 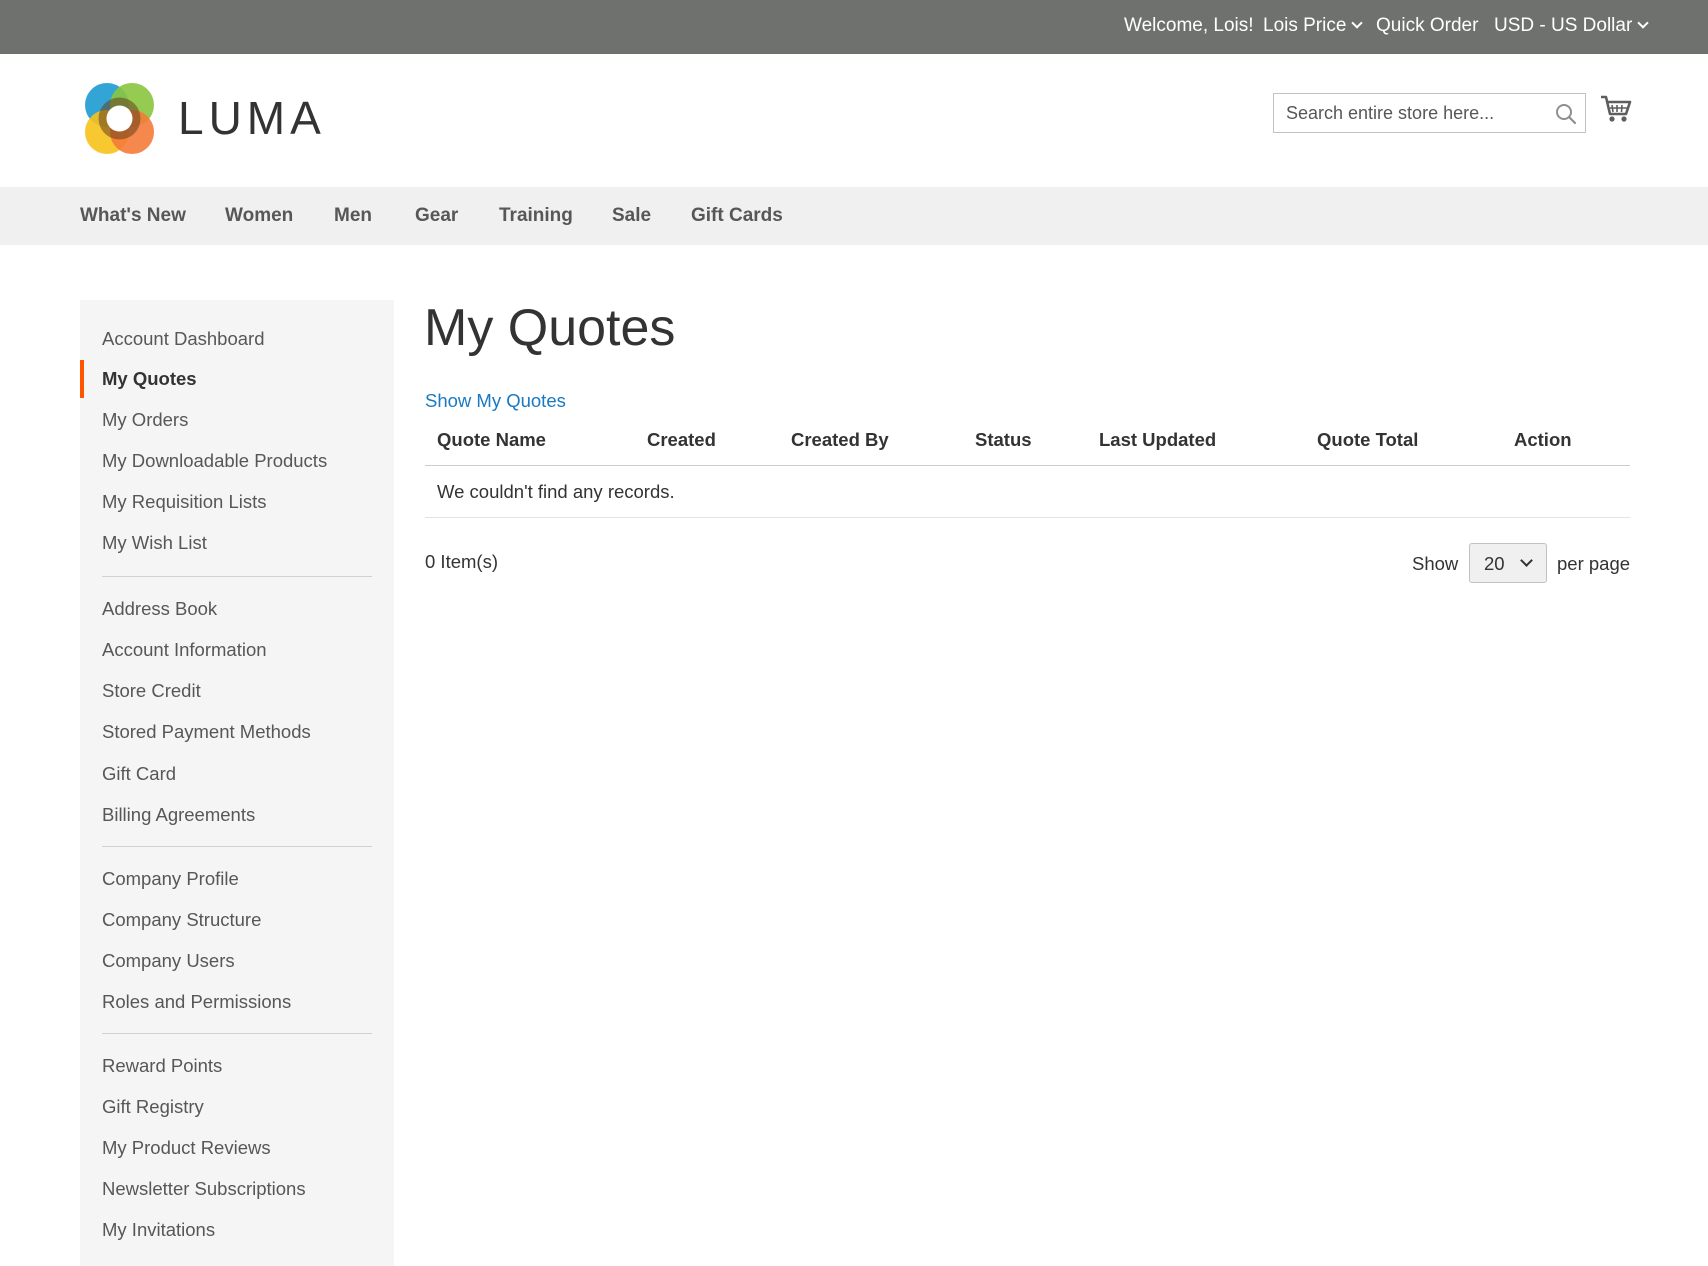 What do you see at coordinates (1594, 563) in the screenshot?
I see `per-page-label: per page` at bounding box center [1594, 563].